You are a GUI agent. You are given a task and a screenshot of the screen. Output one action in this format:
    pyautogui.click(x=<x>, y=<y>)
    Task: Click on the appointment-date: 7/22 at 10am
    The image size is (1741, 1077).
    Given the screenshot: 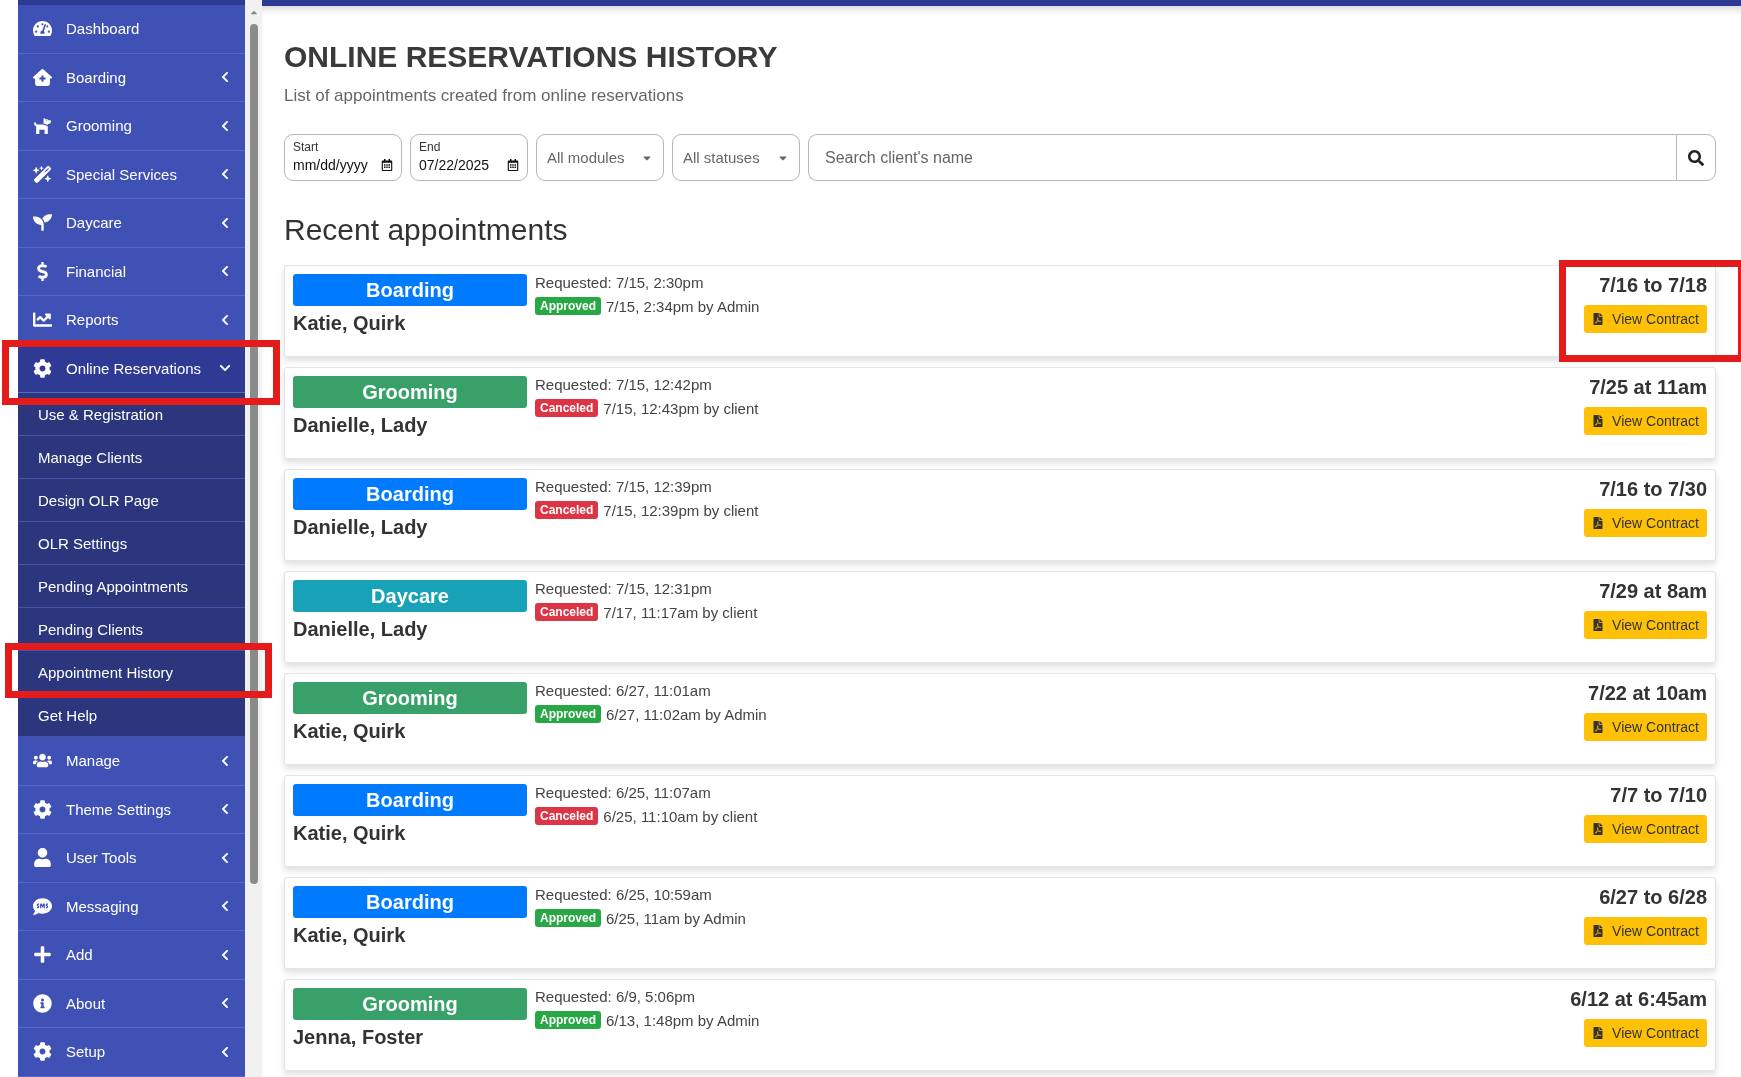 What is the action you would take?
    pyautogui.click(x=1647, y=693)
    